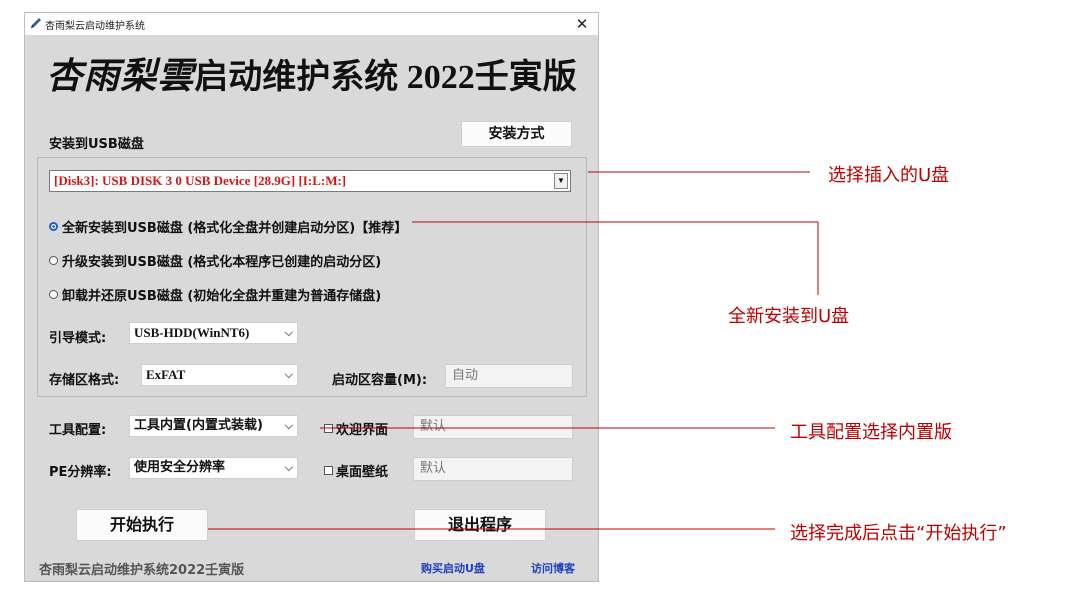 The height and width of the screenshot is (602, 1070). I want to click on window-title: 杏雨梨云启动维护系统, so click(95, 26).